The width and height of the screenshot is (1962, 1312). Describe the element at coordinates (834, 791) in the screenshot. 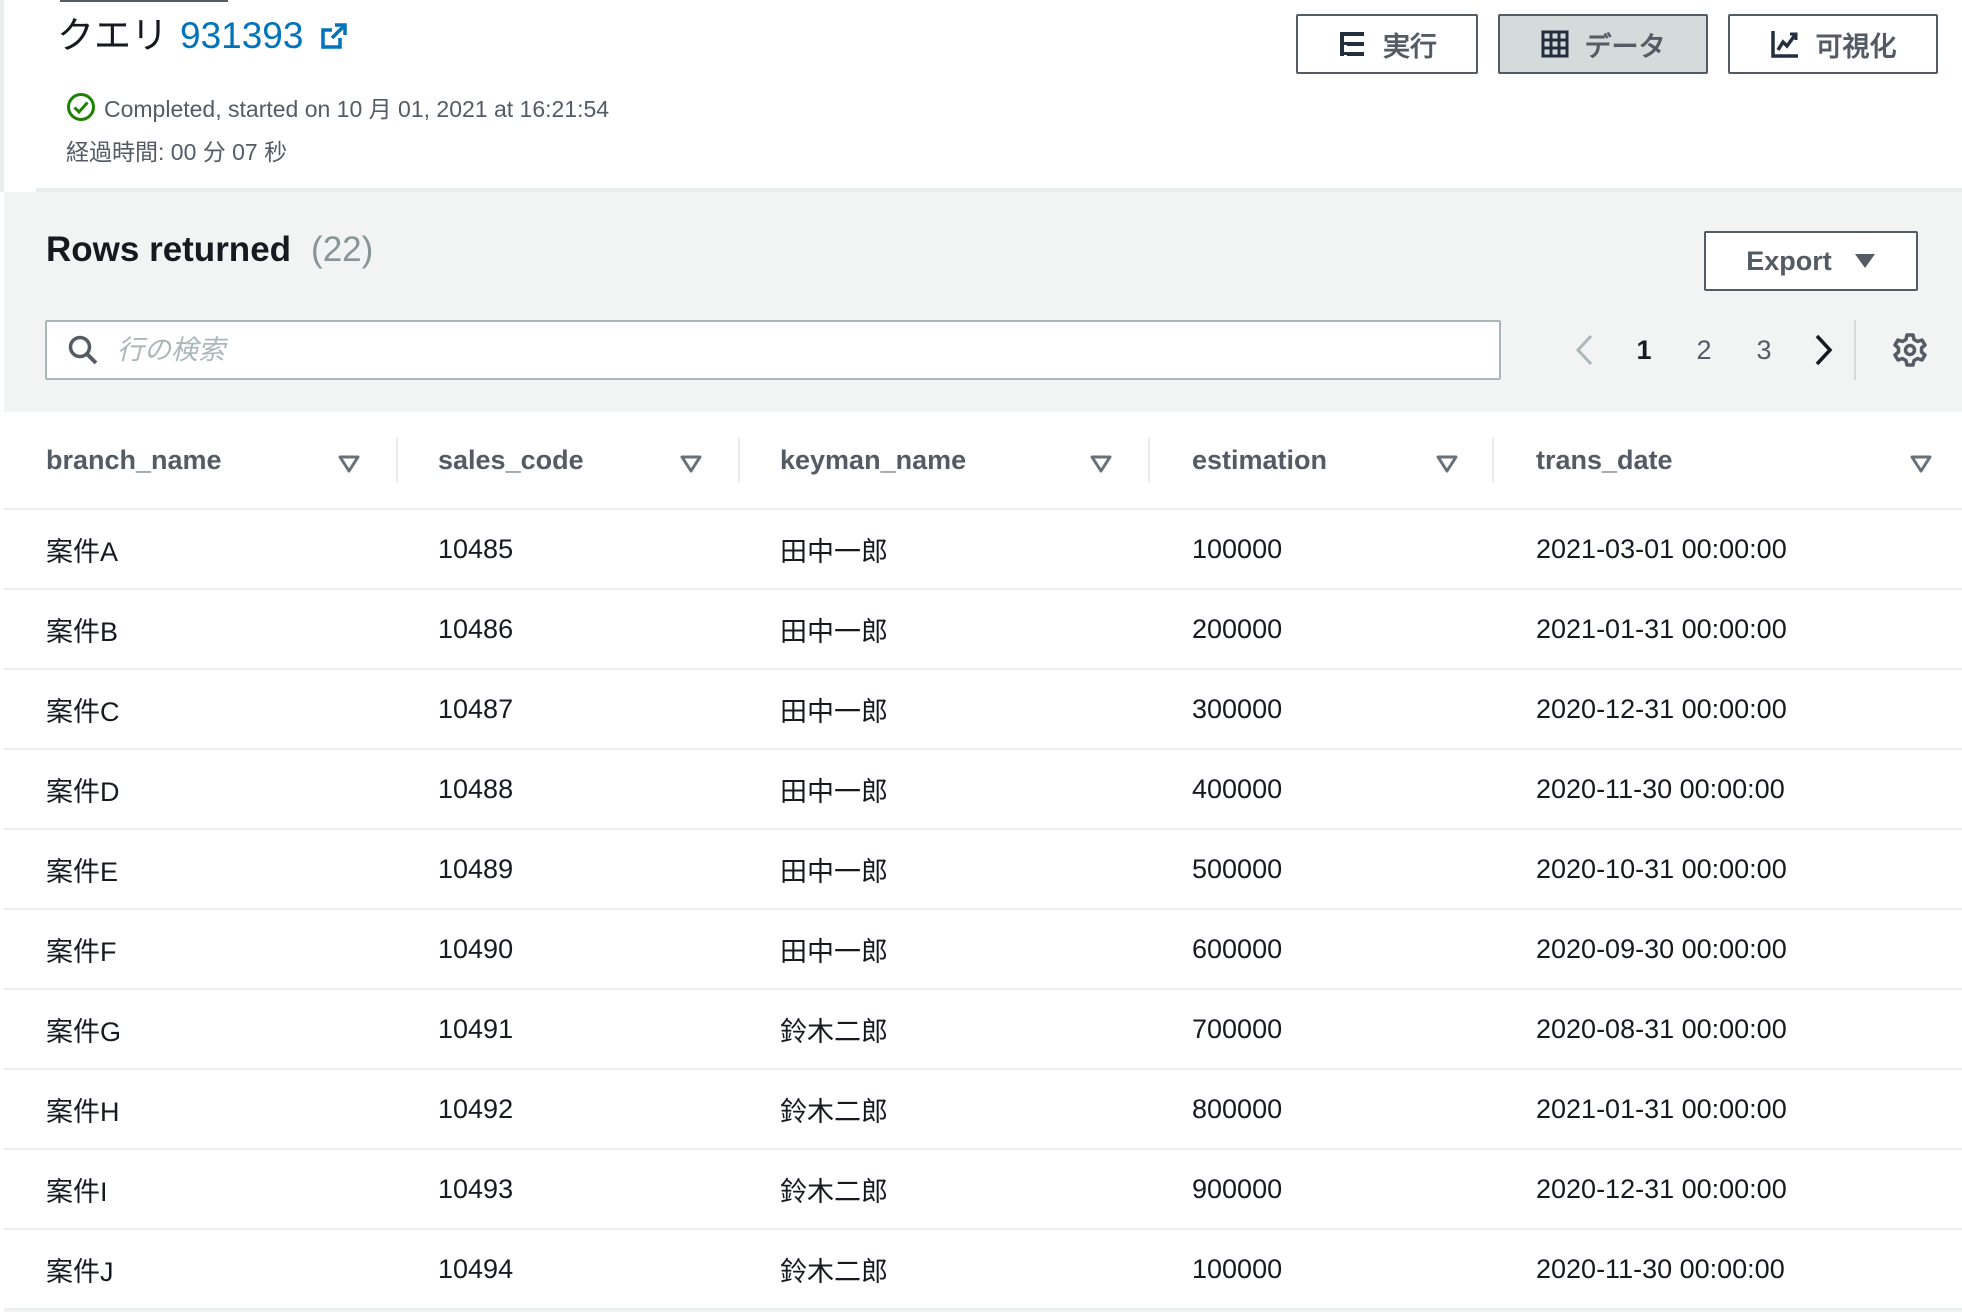

I see `cell-text: 田中一郎` at that location.